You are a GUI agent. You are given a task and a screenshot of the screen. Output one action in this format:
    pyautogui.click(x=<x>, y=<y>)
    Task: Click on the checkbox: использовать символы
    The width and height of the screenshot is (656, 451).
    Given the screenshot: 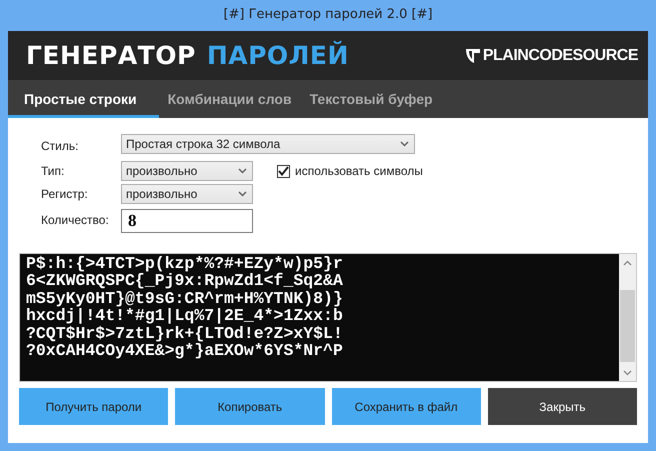 What is the action you would take?
    pyautogui.click(x=403, y=171)
    